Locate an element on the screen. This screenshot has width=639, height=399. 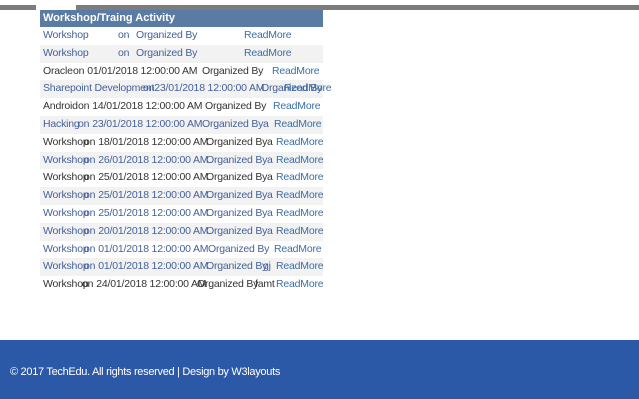
activity-date: on 18/01/2018 12:00:00 AM is located at coordinates (146, 143).